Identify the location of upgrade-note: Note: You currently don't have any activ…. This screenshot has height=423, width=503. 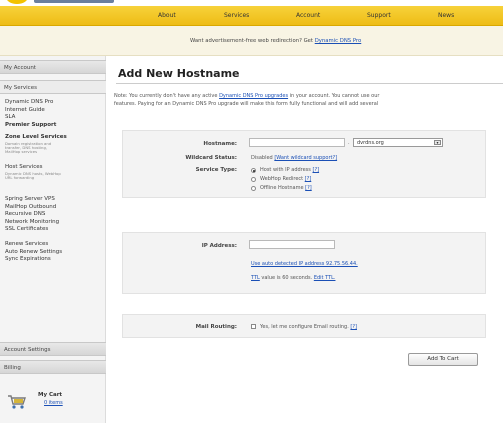
(308, 100).